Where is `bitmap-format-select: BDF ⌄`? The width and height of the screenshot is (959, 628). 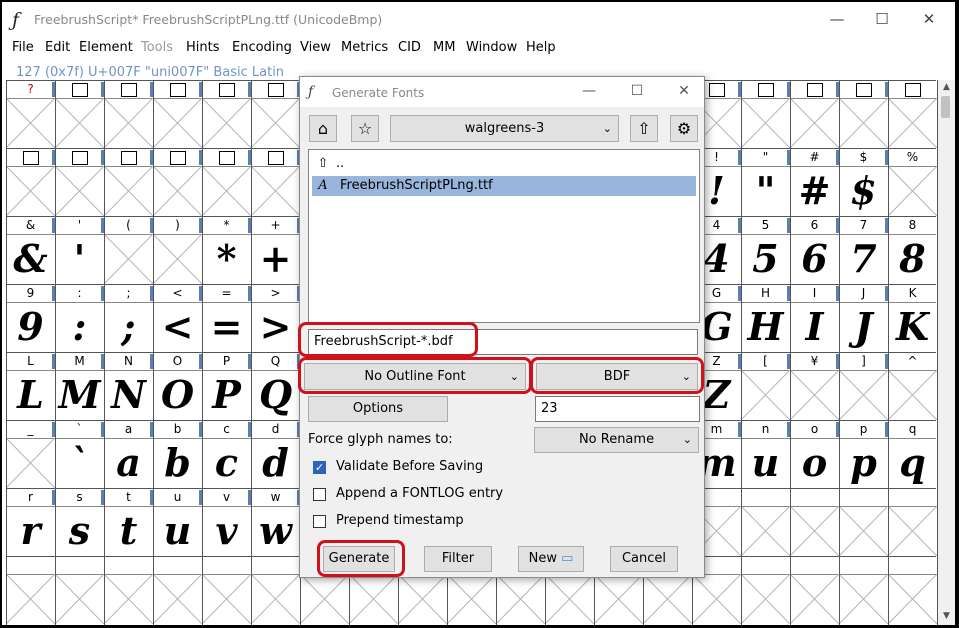 bitmap-format-select: BDF ⌄ is located at coordinates (617, 376).